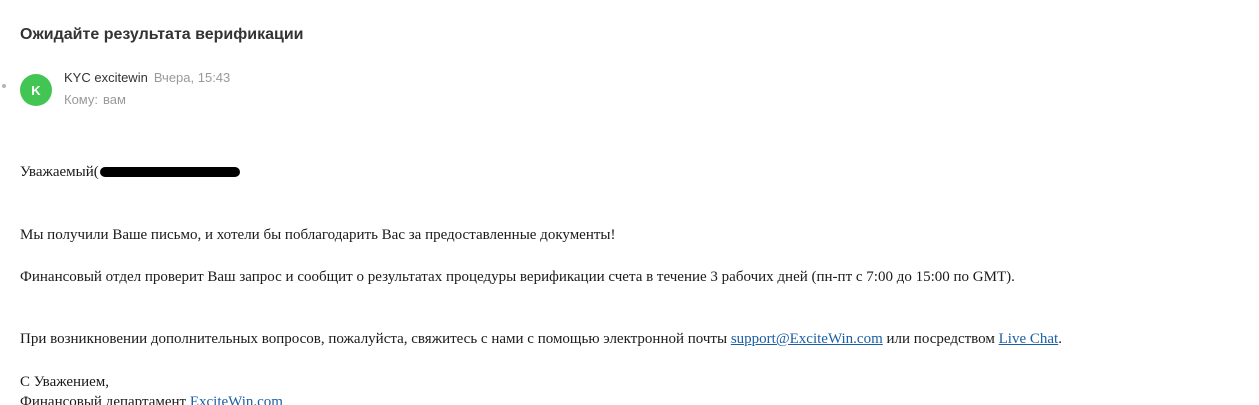 This screenshot has width=1259, height=405. What do you see at coordinates (65, 382) in the screenshot?
I see `closing-line: С Уважением,` at bounding box center [65, 382].